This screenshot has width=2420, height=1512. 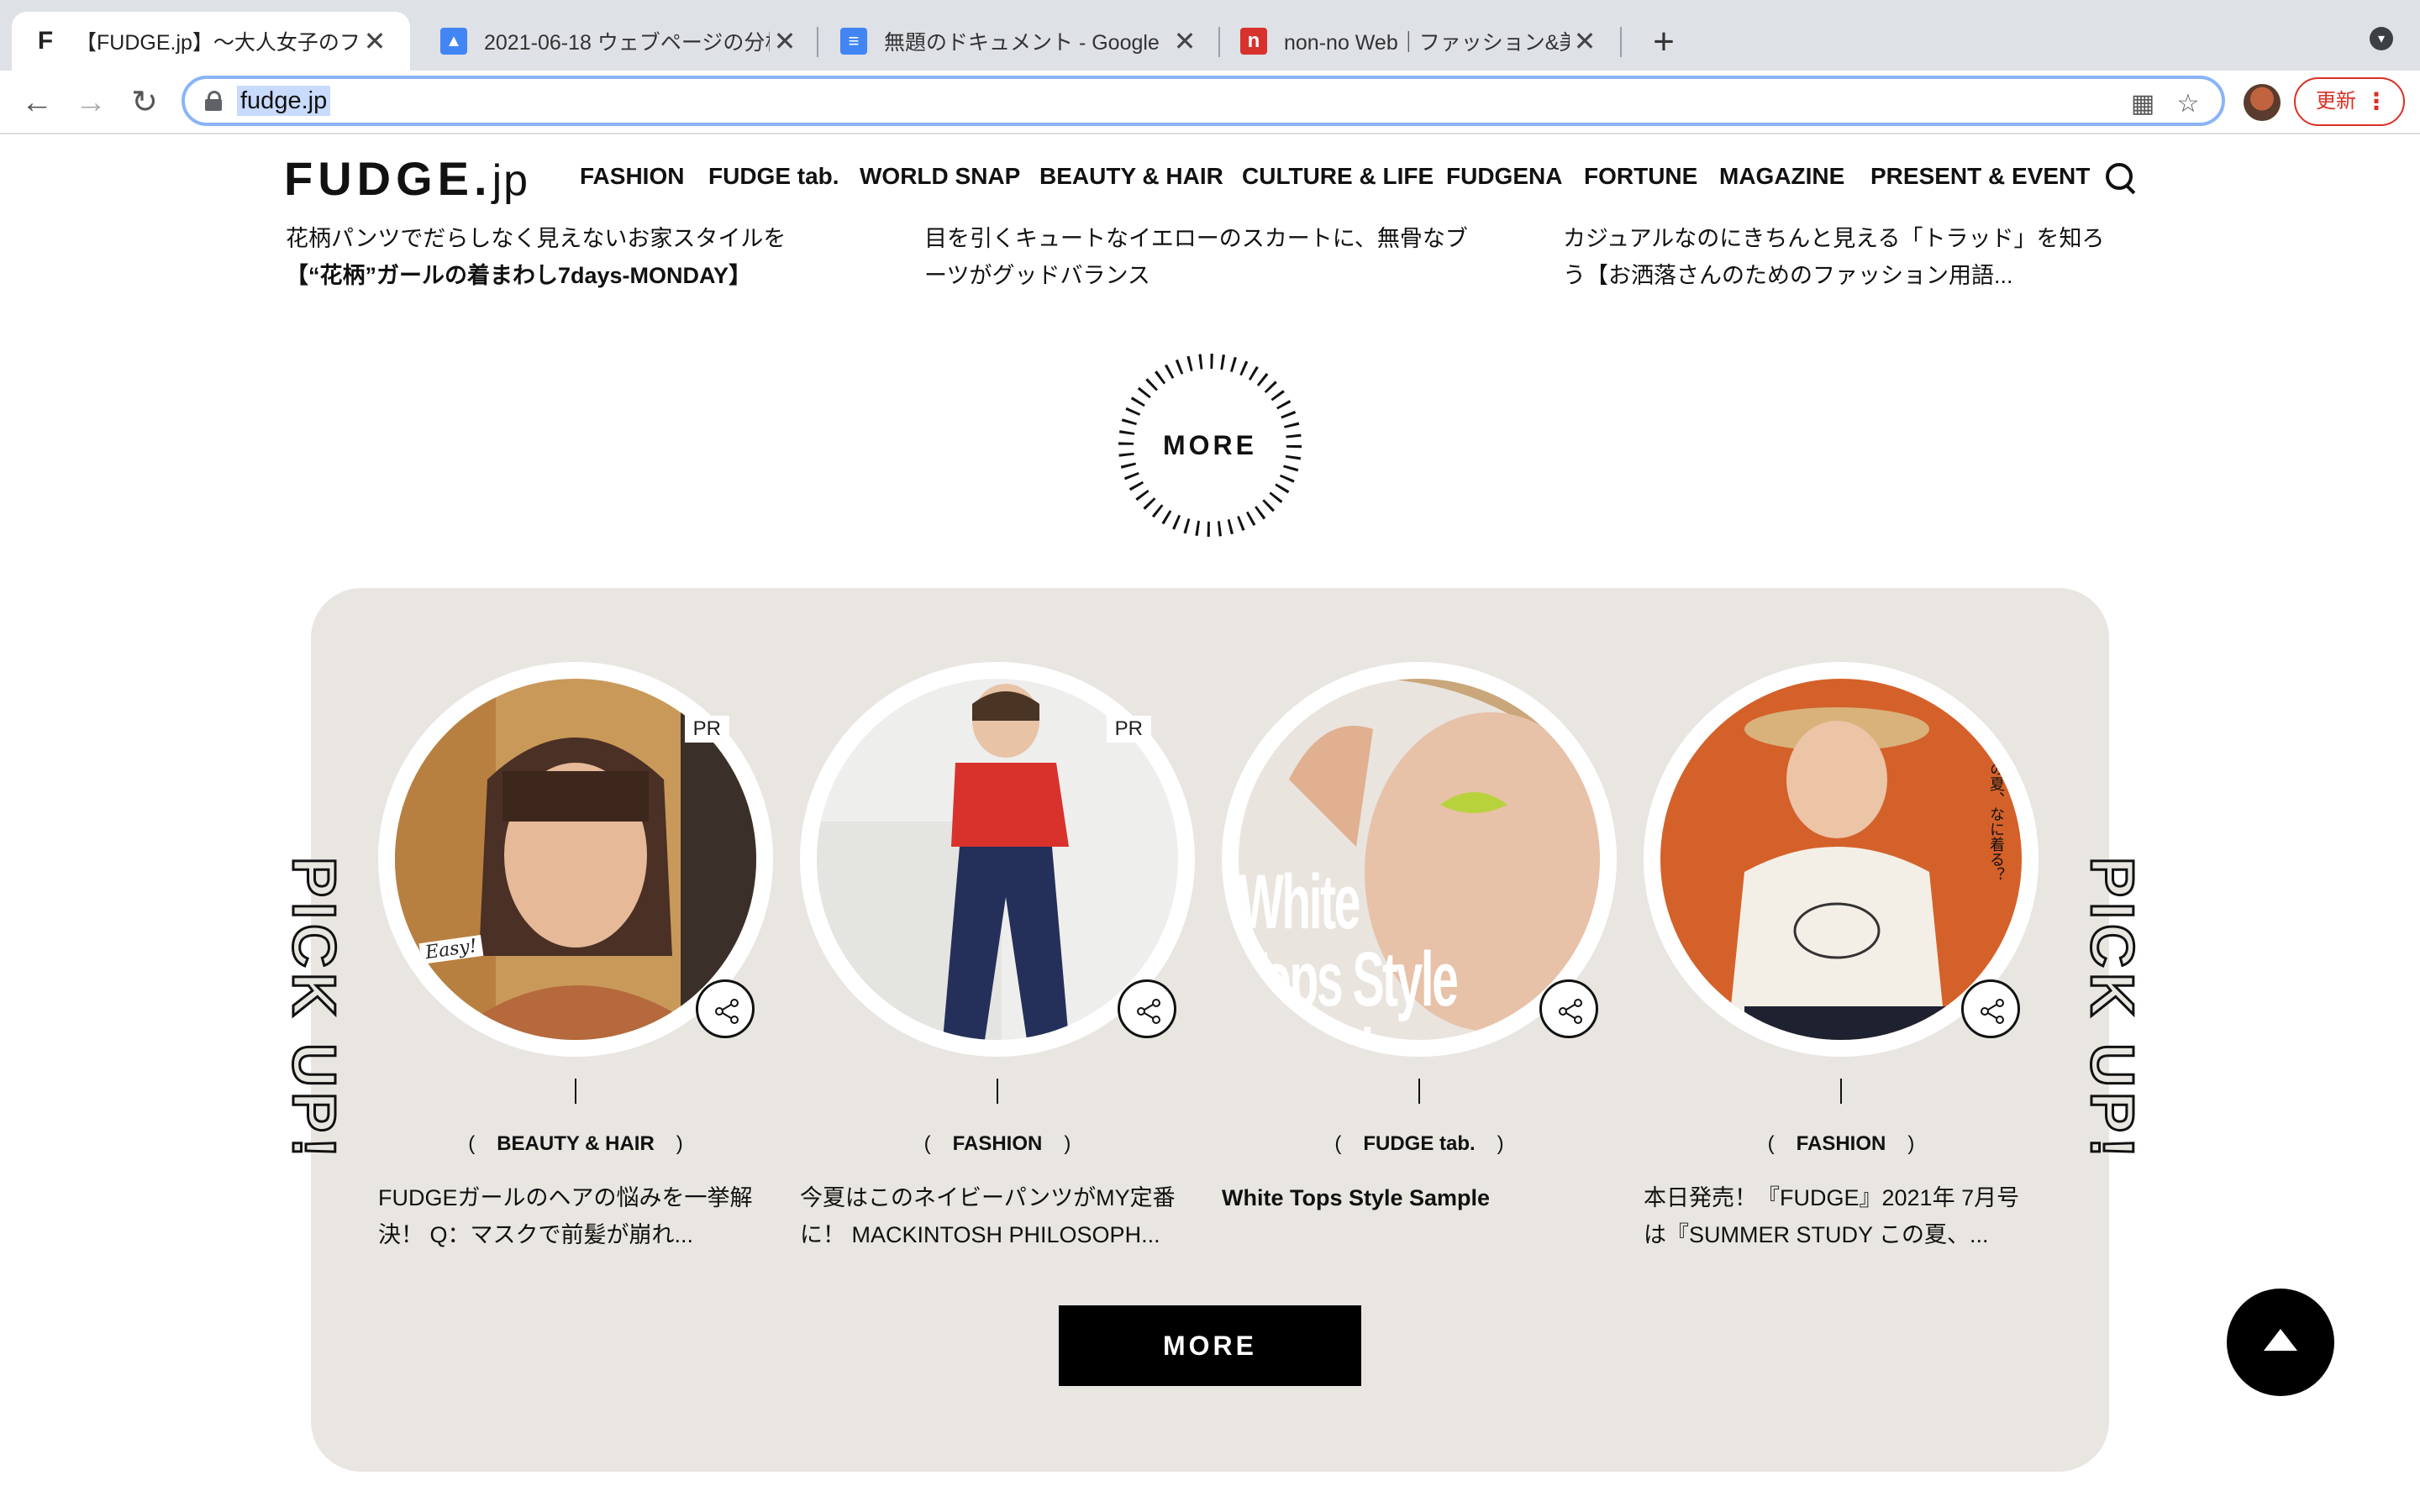 What do you see at coordinates (1427, 43) in the screenshot?
I see `tab-title: non-no Web｜ファッション&美` at bounding box center [1427, 43].